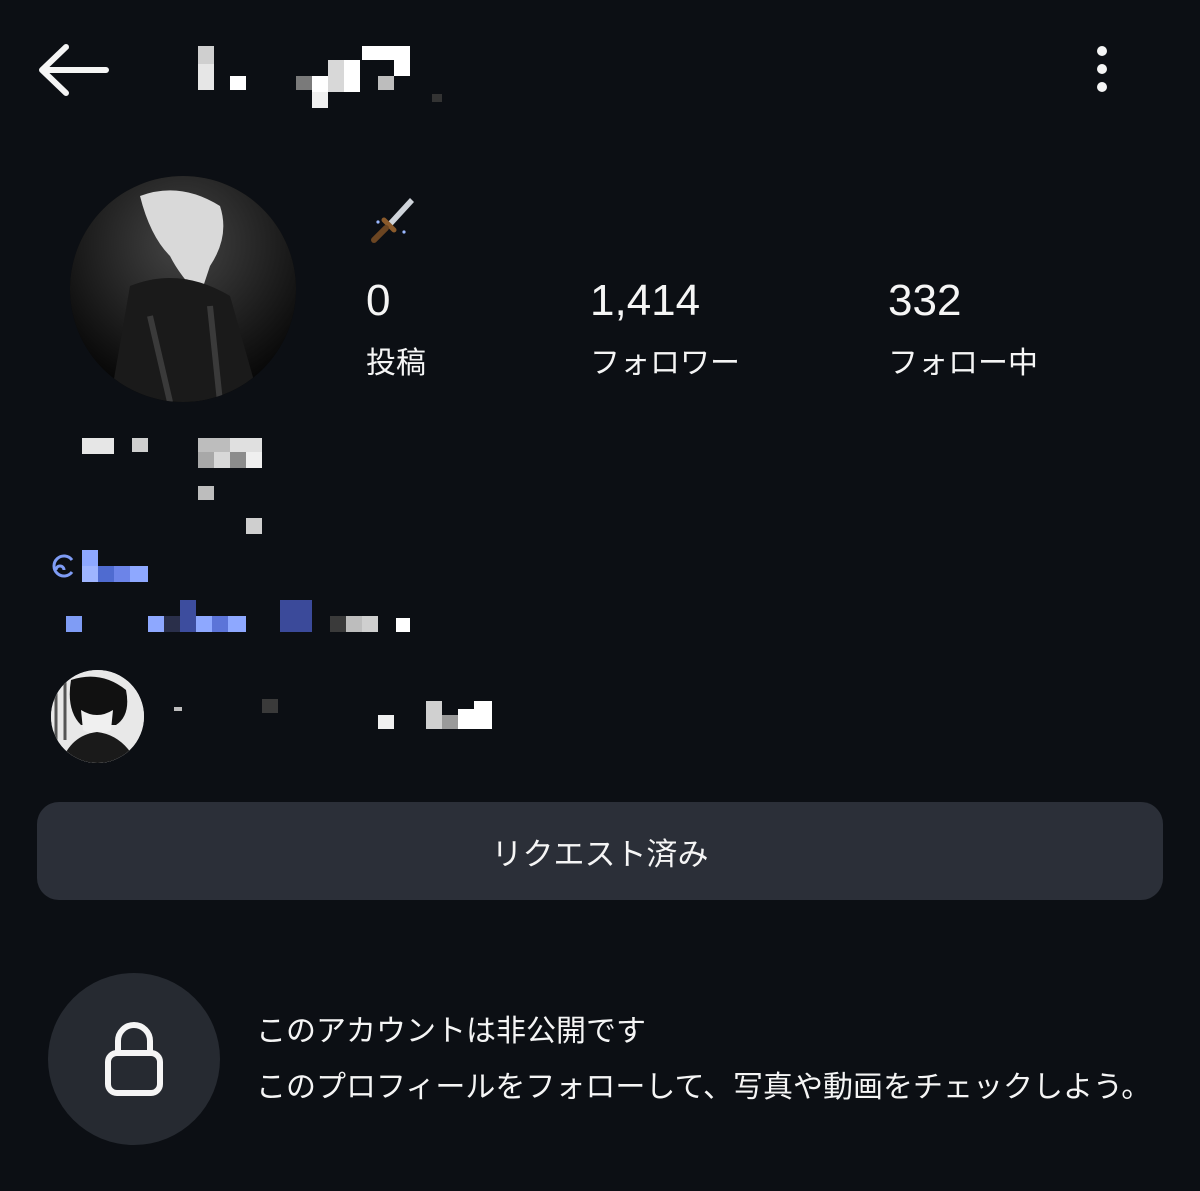  I want to click on lock-icon, so click(134, 1059).